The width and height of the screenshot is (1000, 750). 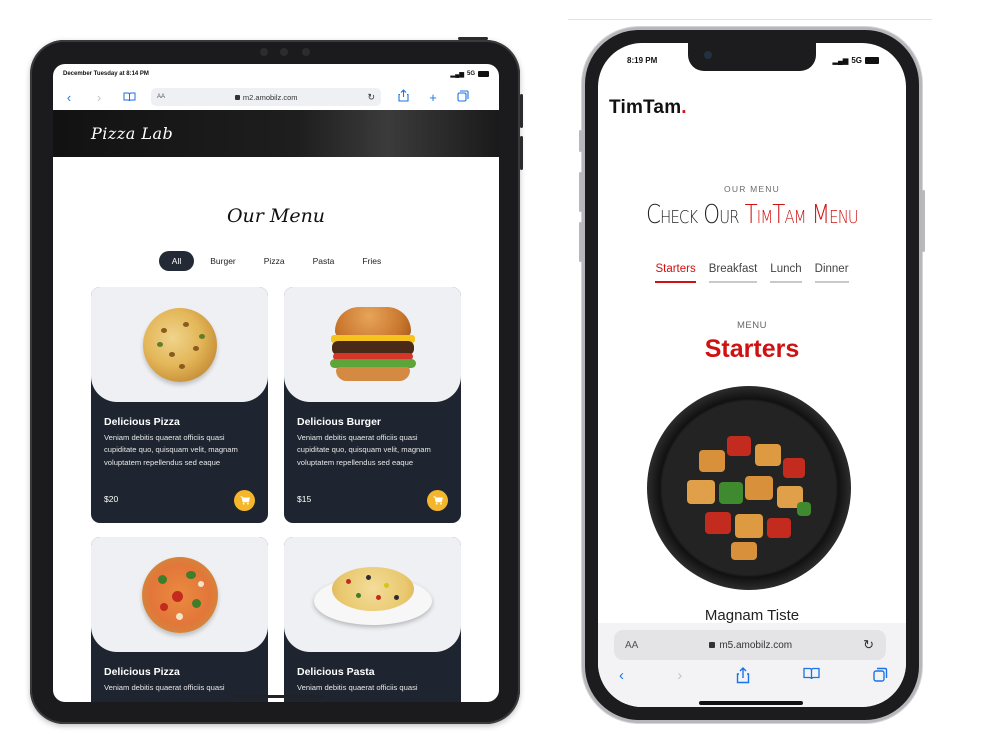 What do you see at coordinates (752, 325) in the screenshot?
I see `menu-sub-label: MENU` at bounding box center [752, 325].